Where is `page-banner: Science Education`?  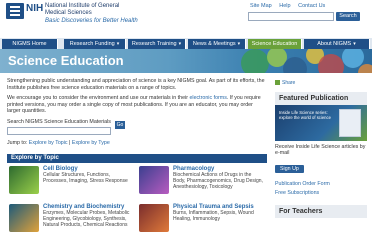 page-banner: Science Education is located at coordinates (186, 61).